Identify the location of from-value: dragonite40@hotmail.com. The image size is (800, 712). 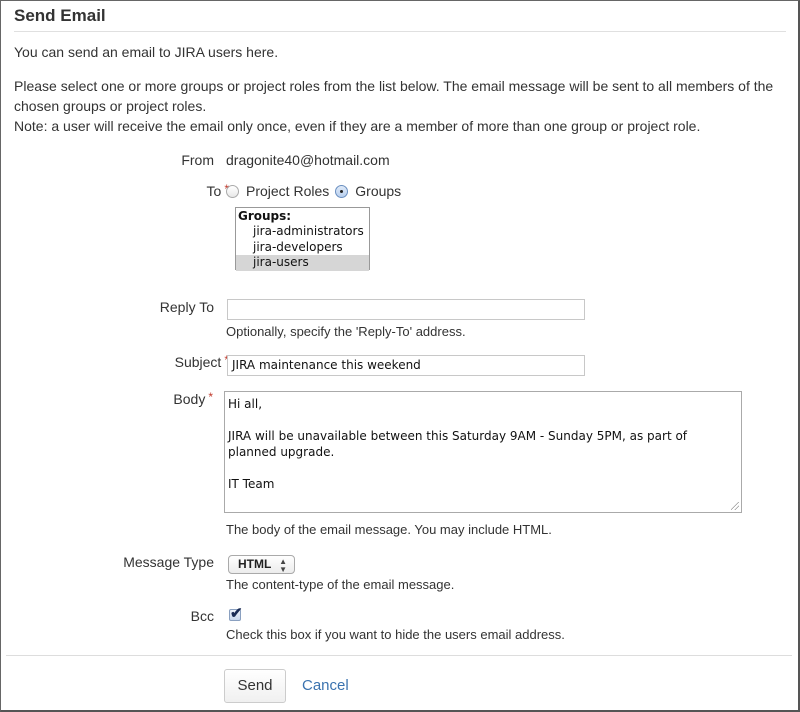
(308, 160).